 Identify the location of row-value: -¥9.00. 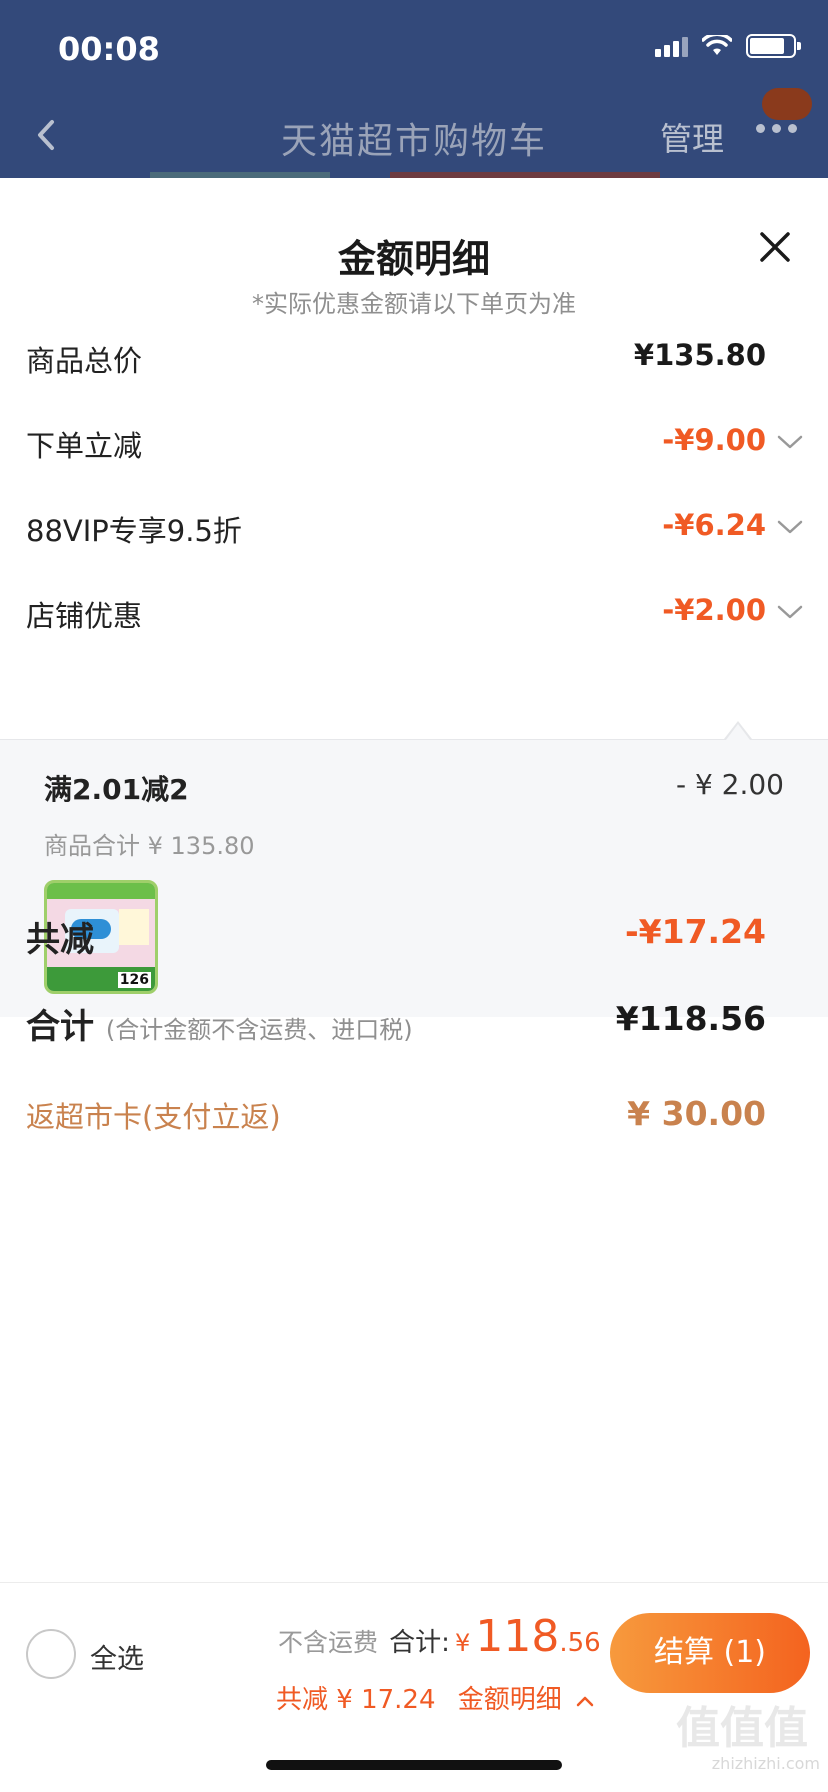
(714, 440).